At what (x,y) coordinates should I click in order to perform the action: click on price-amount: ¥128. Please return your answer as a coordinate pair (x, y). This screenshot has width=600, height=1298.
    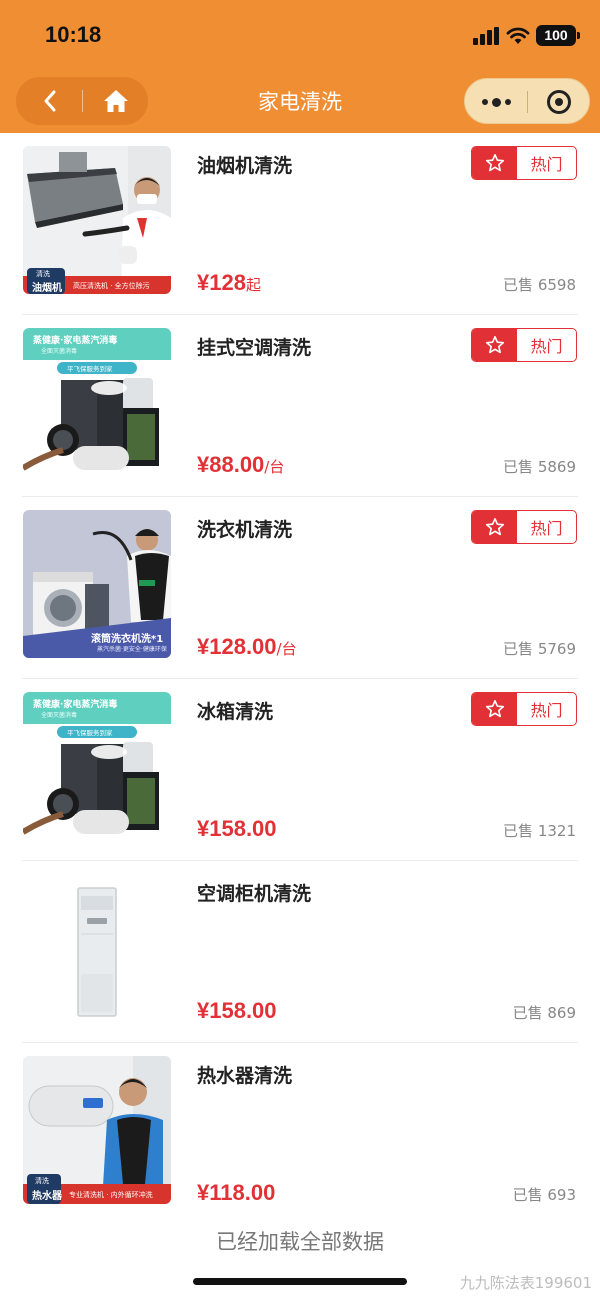
    Looking at the image, I should click on (221, 282).